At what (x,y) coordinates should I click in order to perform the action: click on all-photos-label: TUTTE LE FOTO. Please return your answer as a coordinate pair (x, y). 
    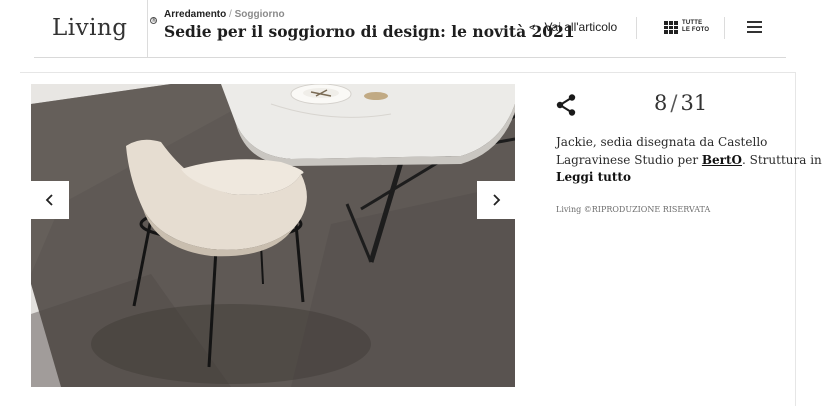
    Looking at the image, I should click on (696, 26).